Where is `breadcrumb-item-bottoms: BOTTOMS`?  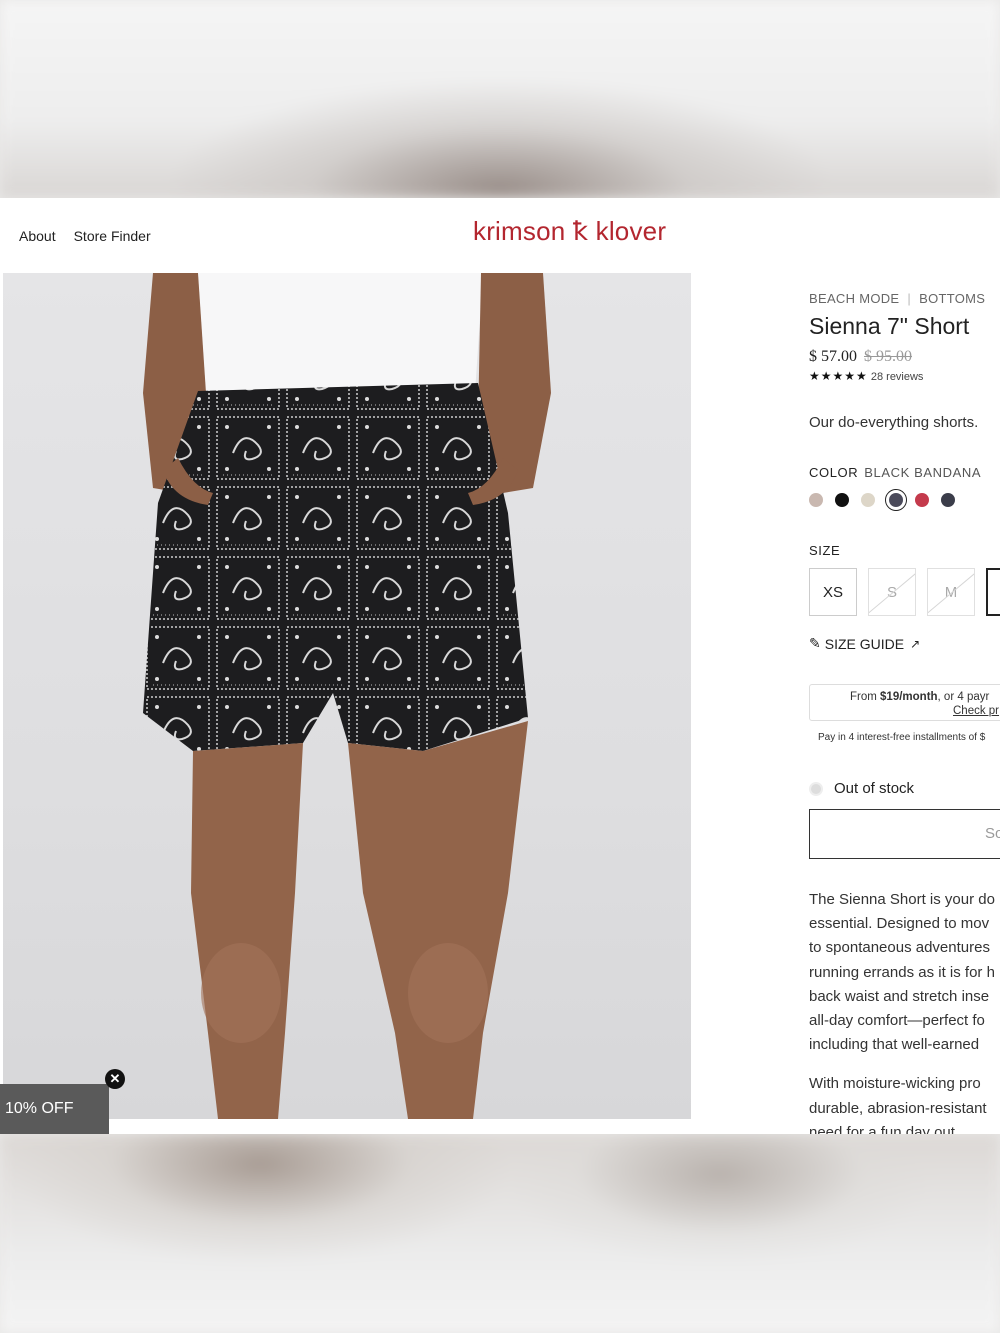
breadcrumb-item-bottoms: BOTTOMS is located at coordinates (952, 298).